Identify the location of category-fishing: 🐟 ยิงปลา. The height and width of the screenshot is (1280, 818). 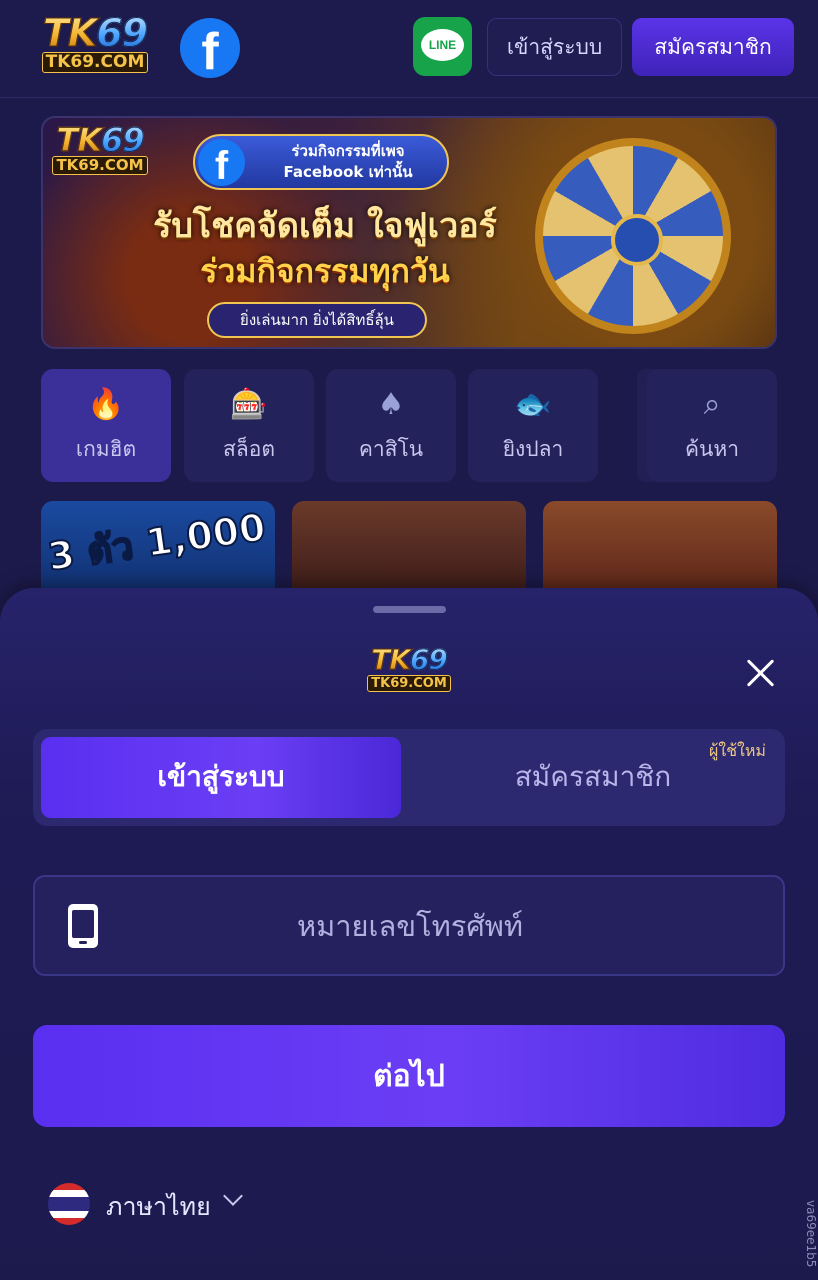
(533, 425).